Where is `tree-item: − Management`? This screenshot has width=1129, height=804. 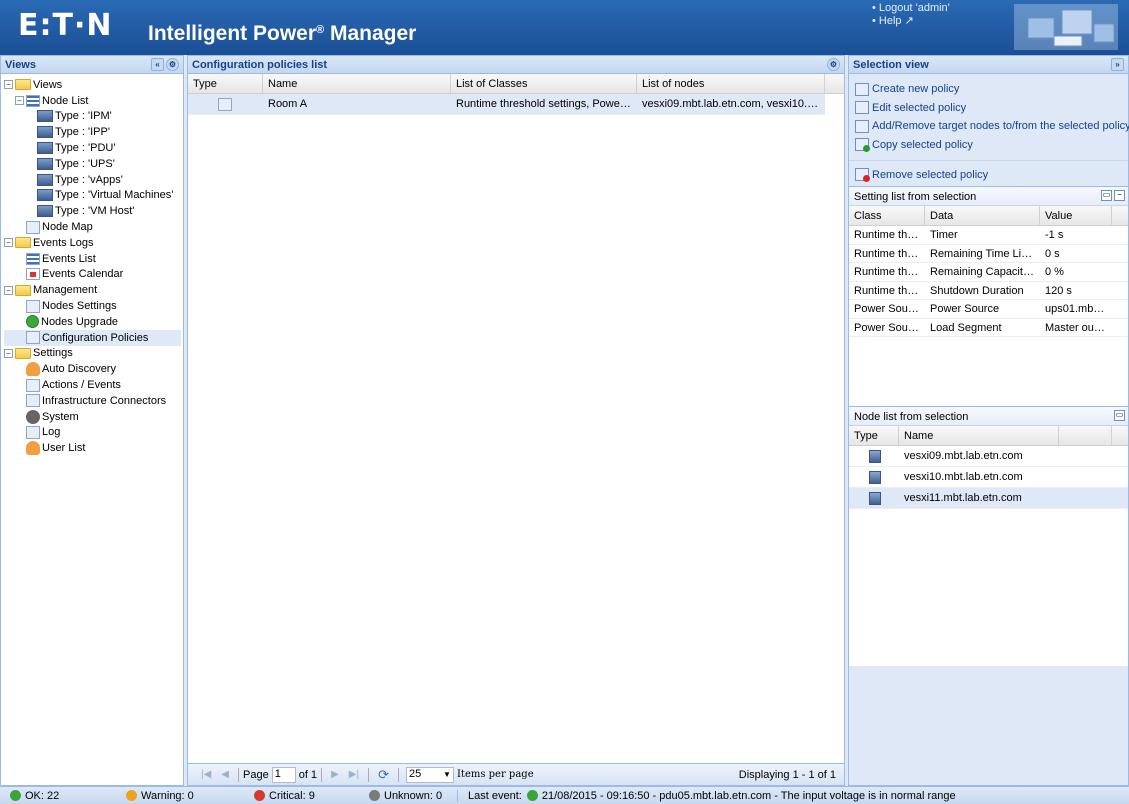
tree-item: − Management is located at coordinates (93, 290).